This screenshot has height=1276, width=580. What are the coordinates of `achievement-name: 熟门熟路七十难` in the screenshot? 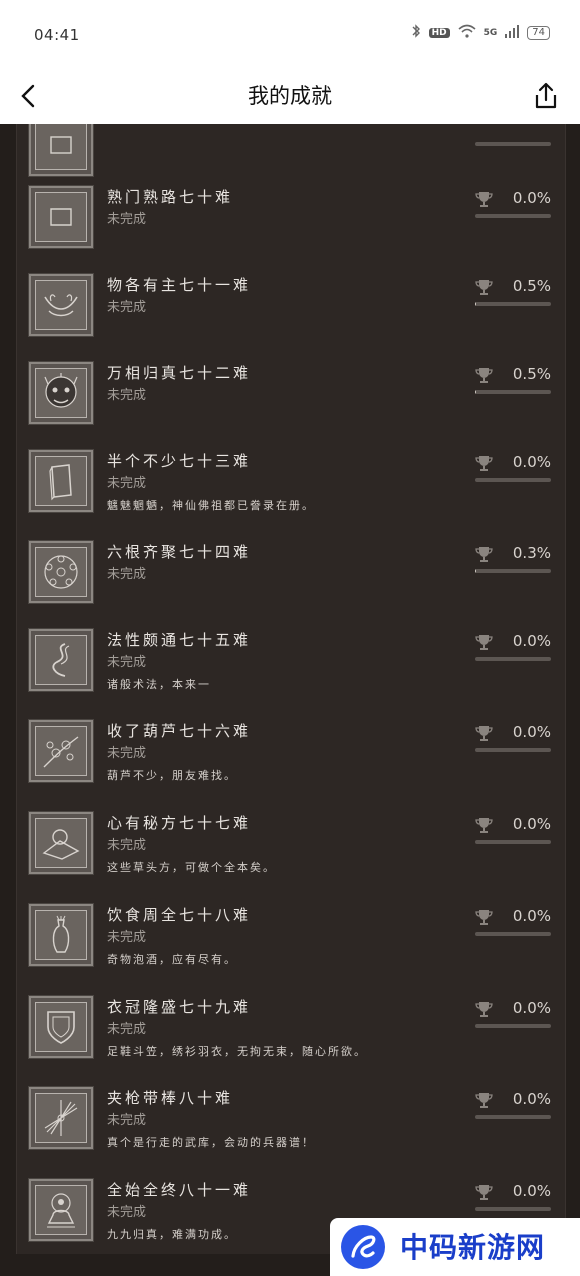 It's located at (170, 197).